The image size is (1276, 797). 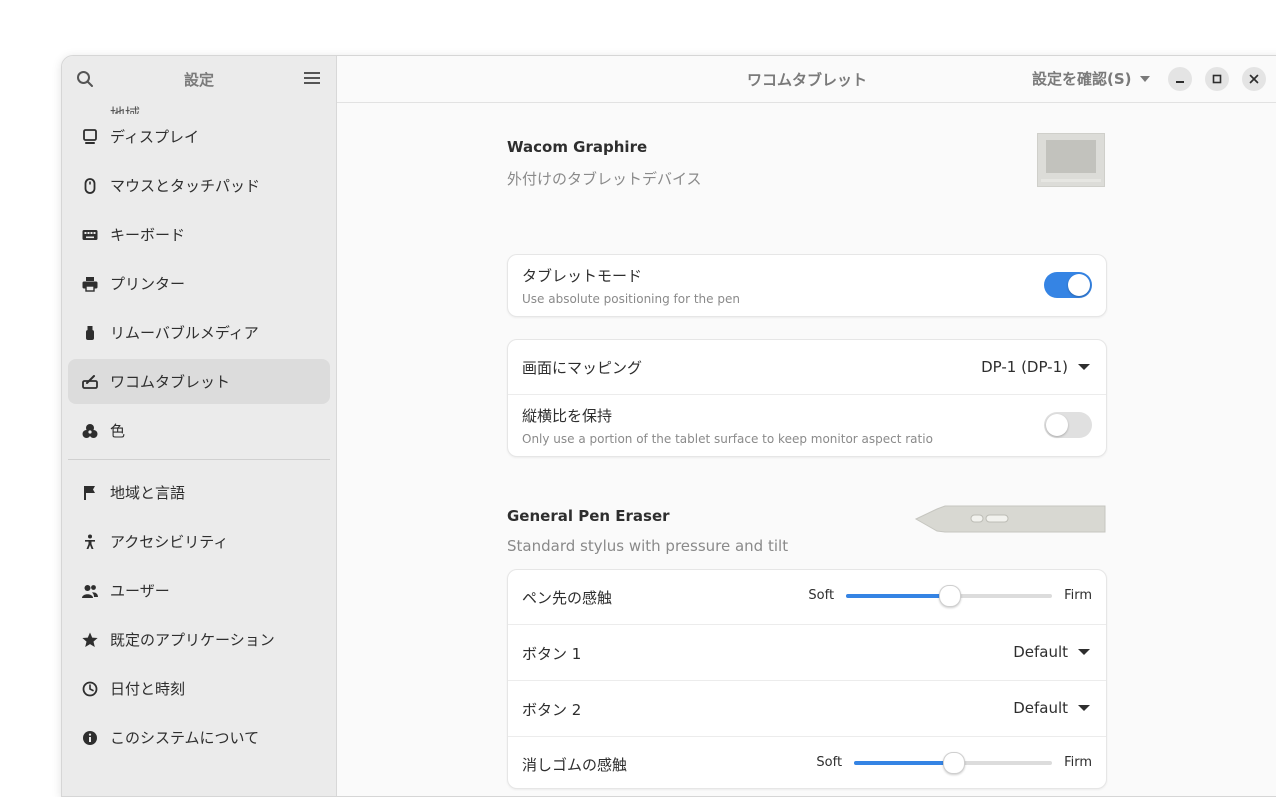 What do you see at coordinates (582, 368) in the screenshot?
I see `map-to-monitor-title: 画面にマッピング` at bounding box center [582, 368].